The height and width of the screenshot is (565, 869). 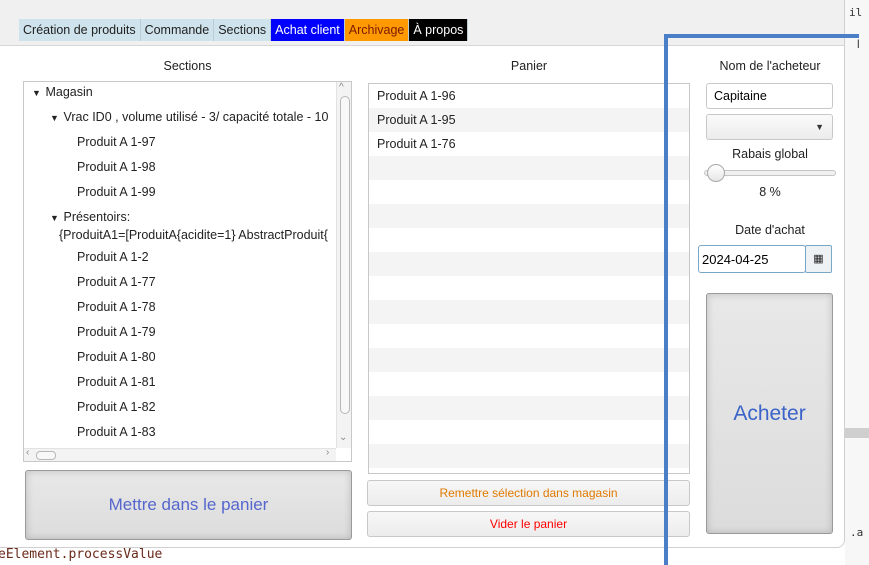 I want to click on tab-création-de-produits: Création de produits, so click(x=80, y=30).